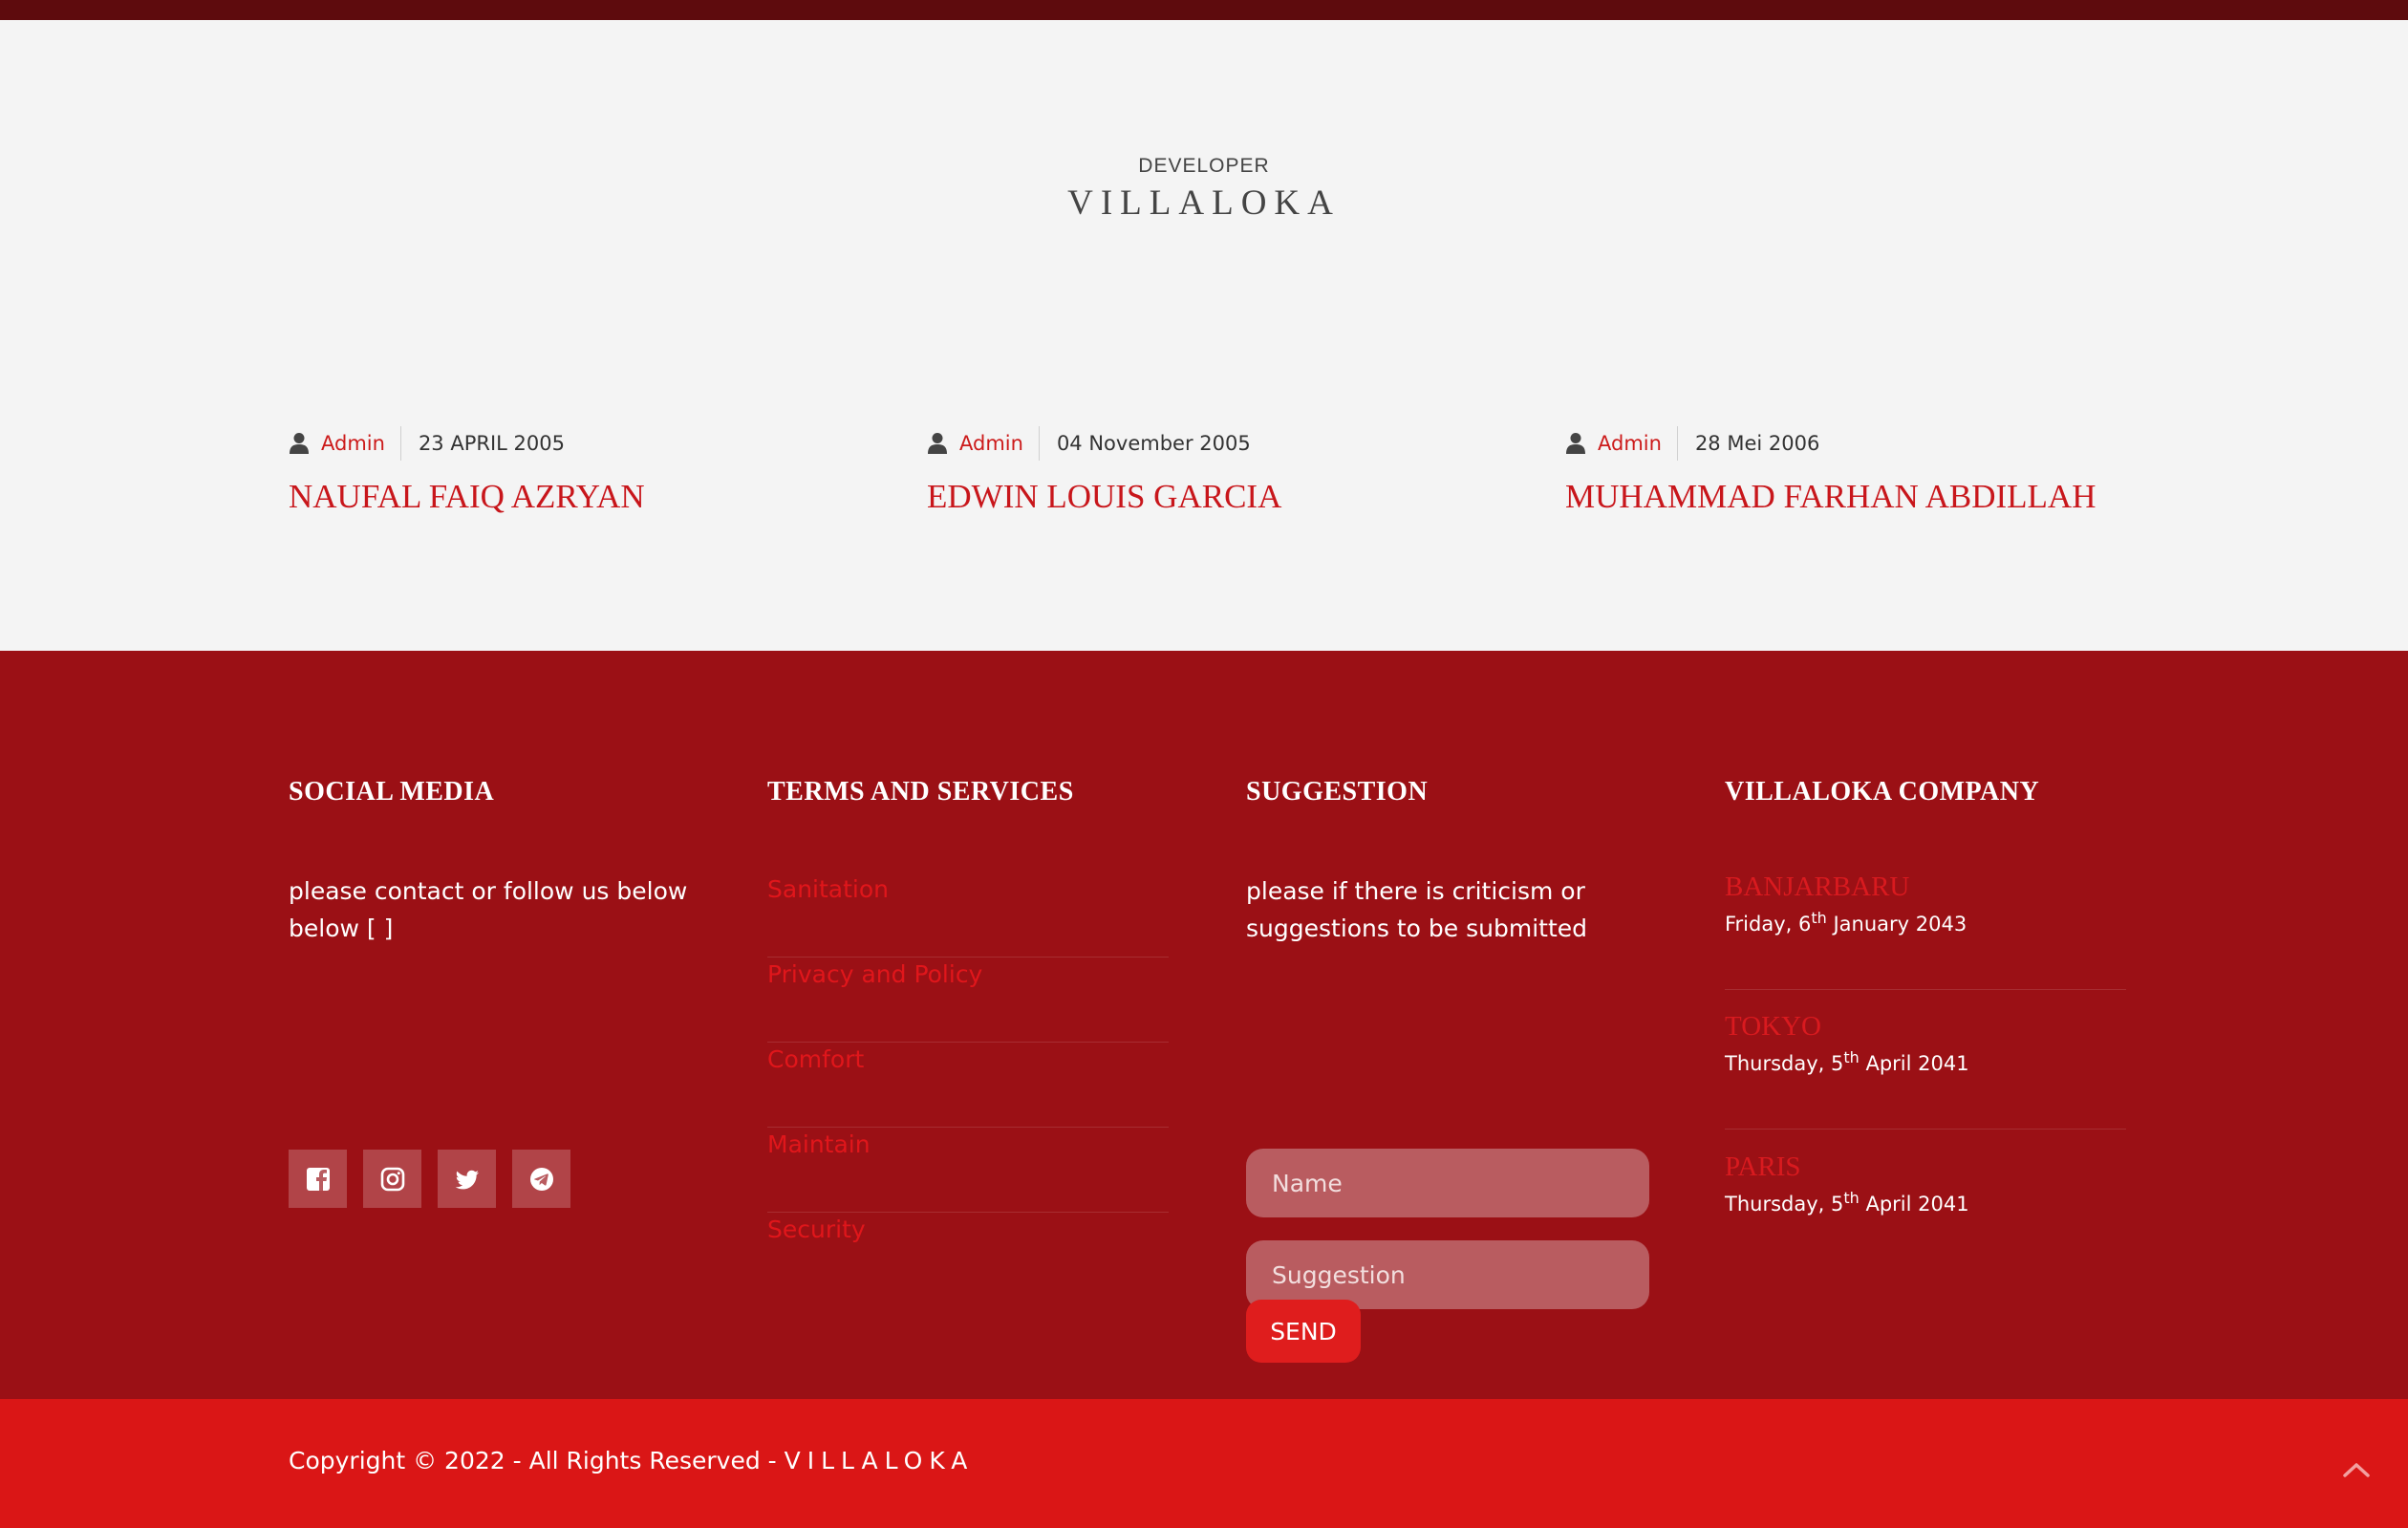  I want to click on card-meta: Admin 23 APRIL 2005, so click(467, 443).